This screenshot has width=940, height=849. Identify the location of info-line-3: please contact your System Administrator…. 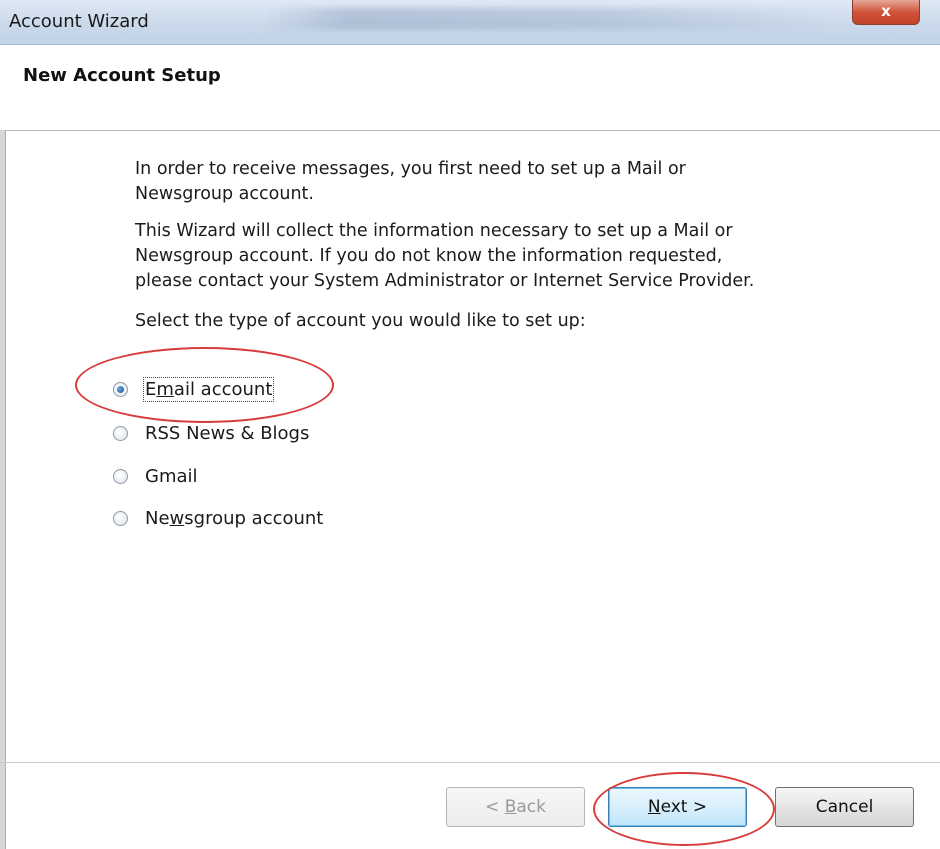
(445, 281).